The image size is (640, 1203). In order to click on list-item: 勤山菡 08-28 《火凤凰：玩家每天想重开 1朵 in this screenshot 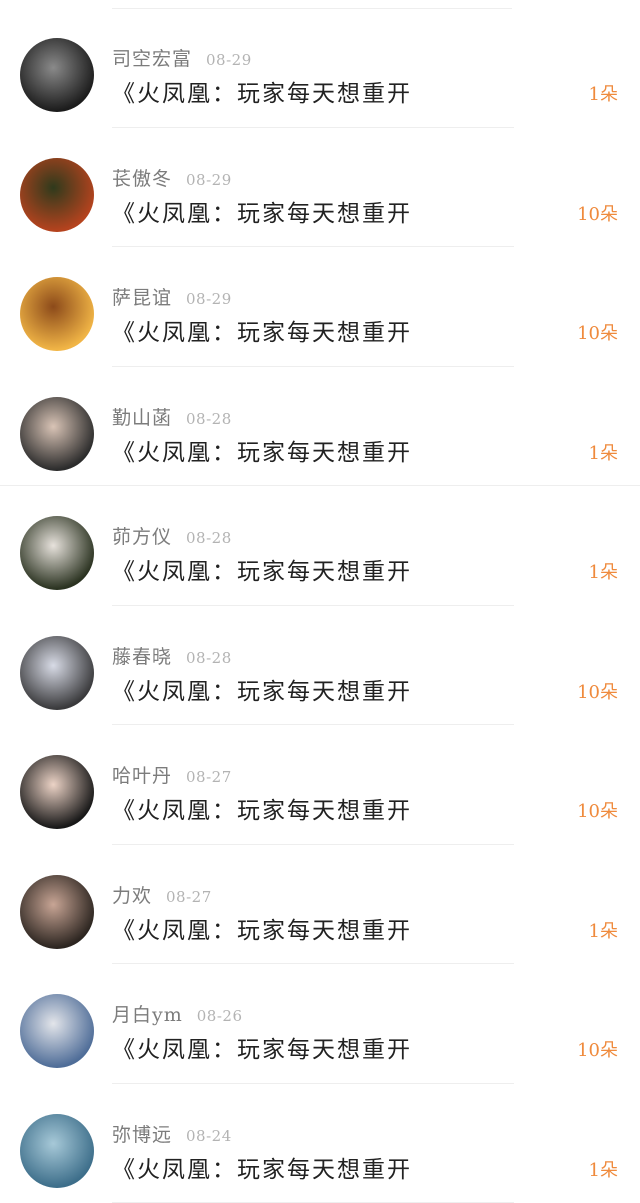, I will do `click(320, 427)`.